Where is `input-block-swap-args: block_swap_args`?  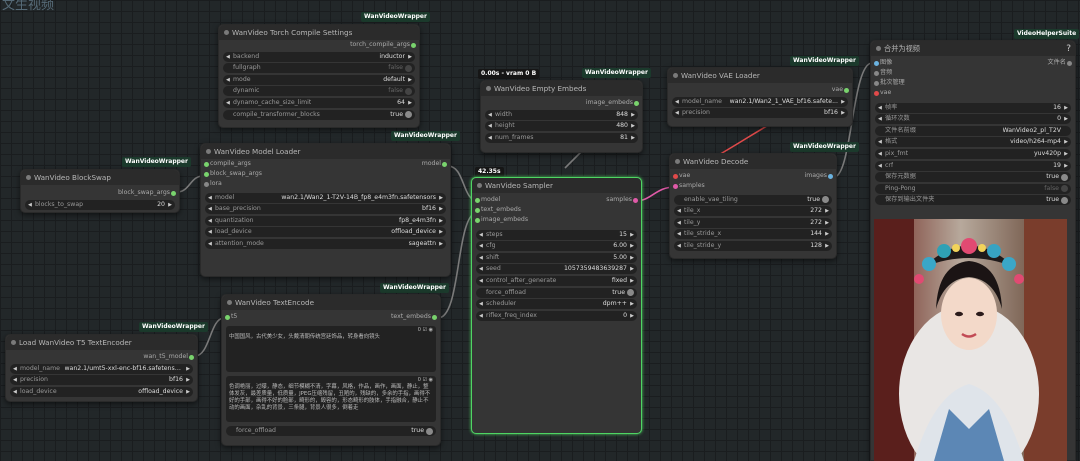 input-block-swap-args: block_swap_args is located at coordinates (325, 174).